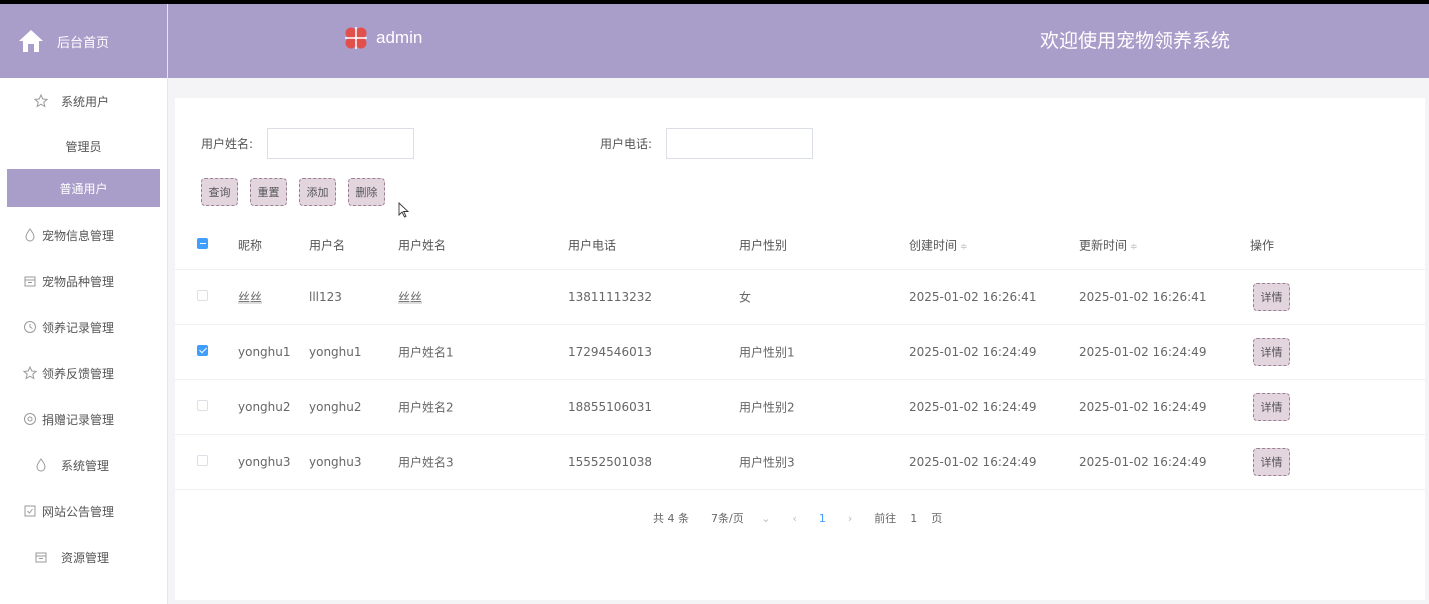 The width and height of the screenshot is (1429, 604). Describe the element at coordinates (767, 352) in the screenshot. I see `cell-gender: 用户性别1` at that location.